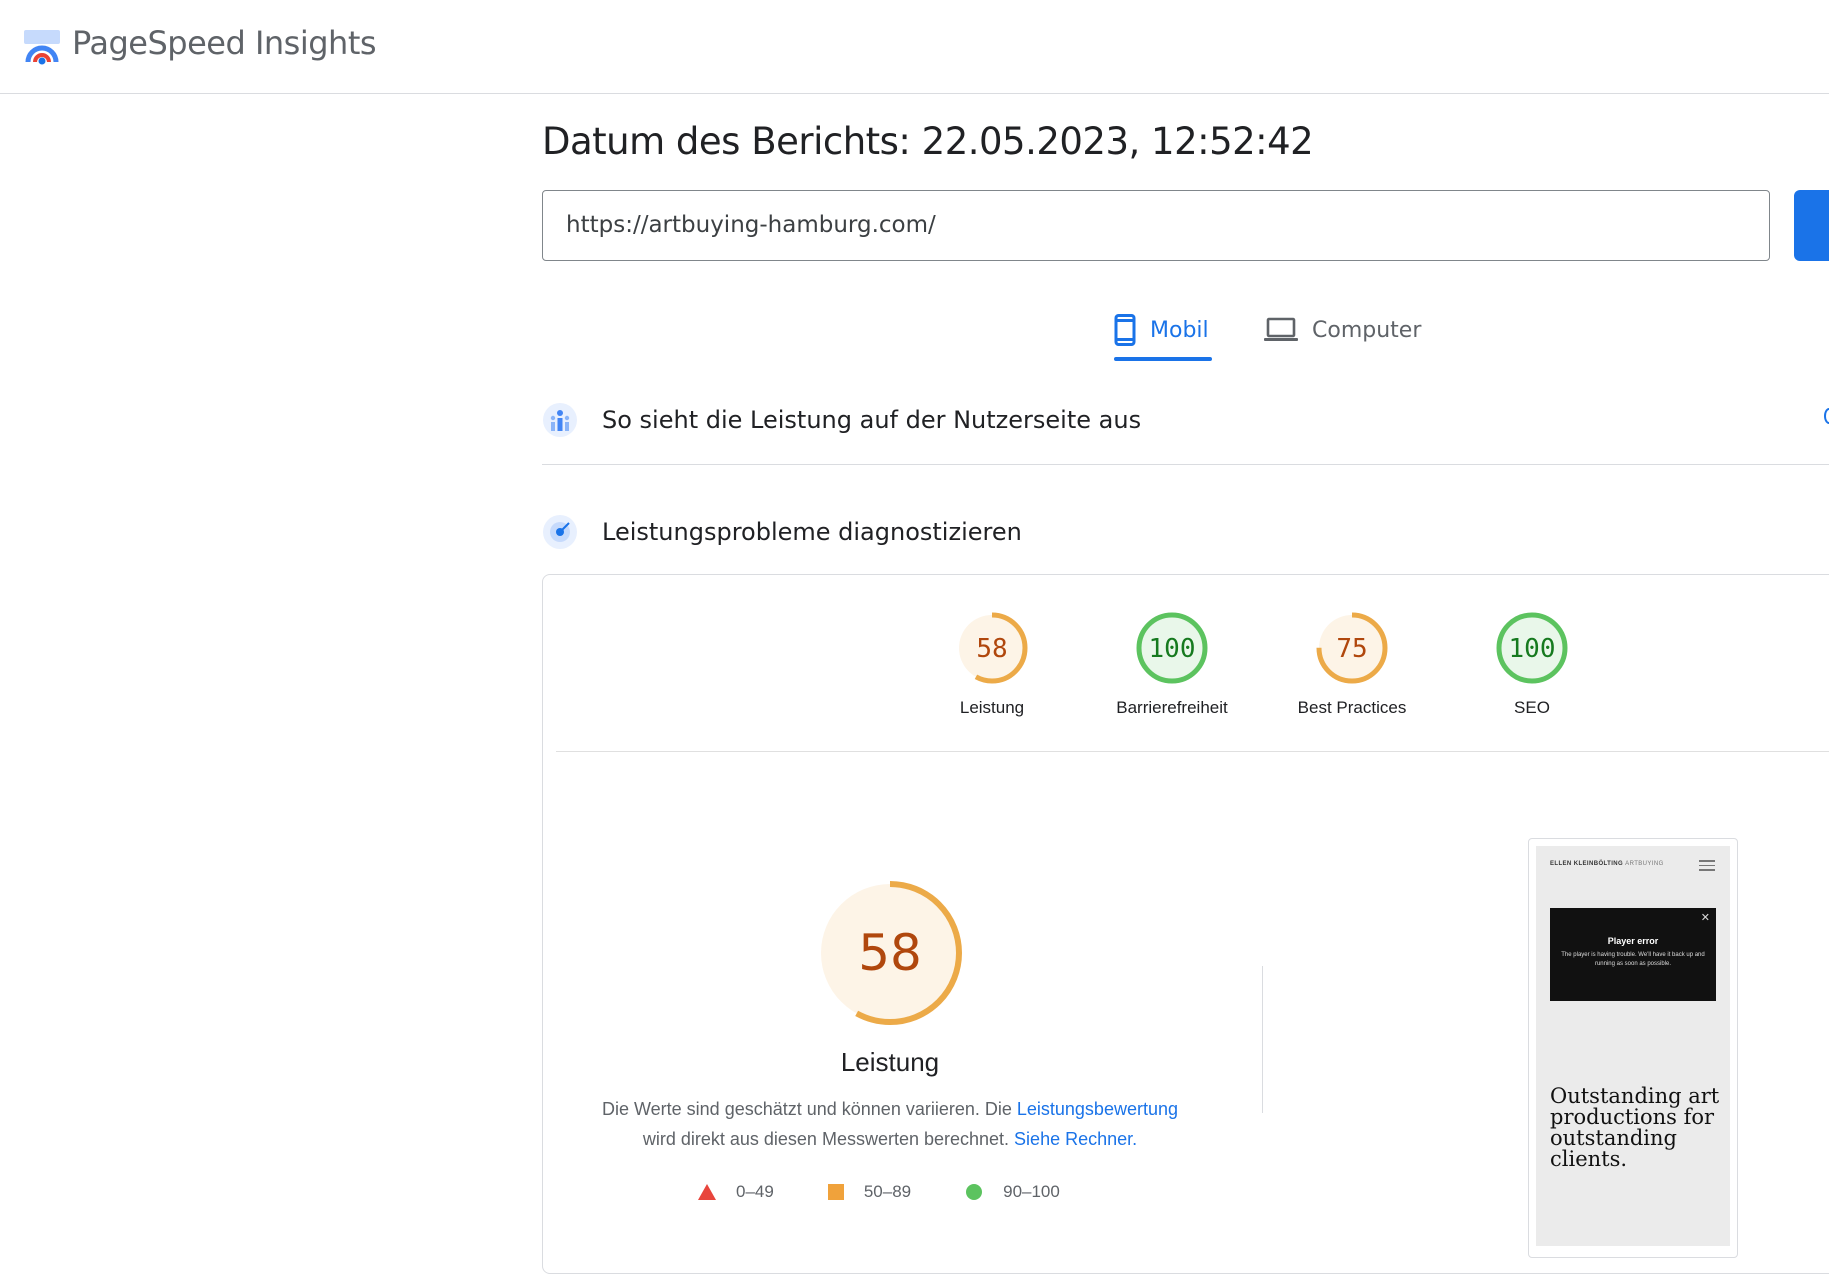 This screenshot has height=1274, width=1829. I want to click on tab-mobile: Mobil, so click(1161, 330).